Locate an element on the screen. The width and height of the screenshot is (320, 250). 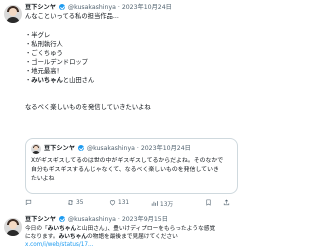
list-item: ・みいちゃんと山田さん is located at coordinates (60, 80).